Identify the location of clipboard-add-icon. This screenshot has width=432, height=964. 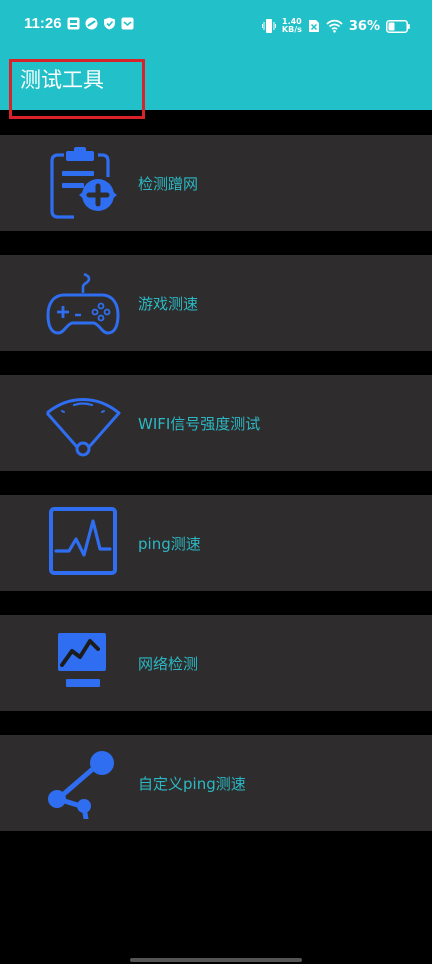
(83, 183).